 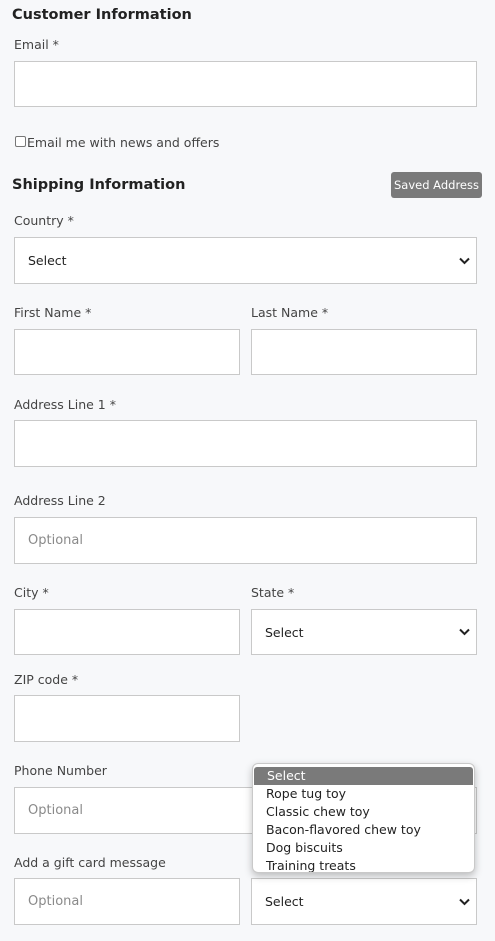 I want to click on shipping-info-title: Shipping Information, so click(x=99, y=185).